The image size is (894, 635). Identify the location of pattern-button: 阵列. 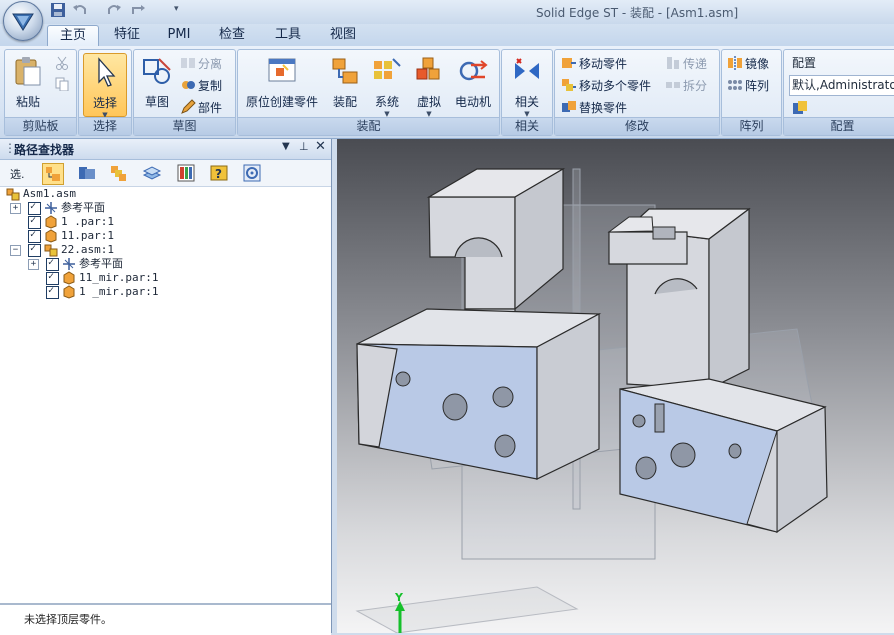
(748, 86).